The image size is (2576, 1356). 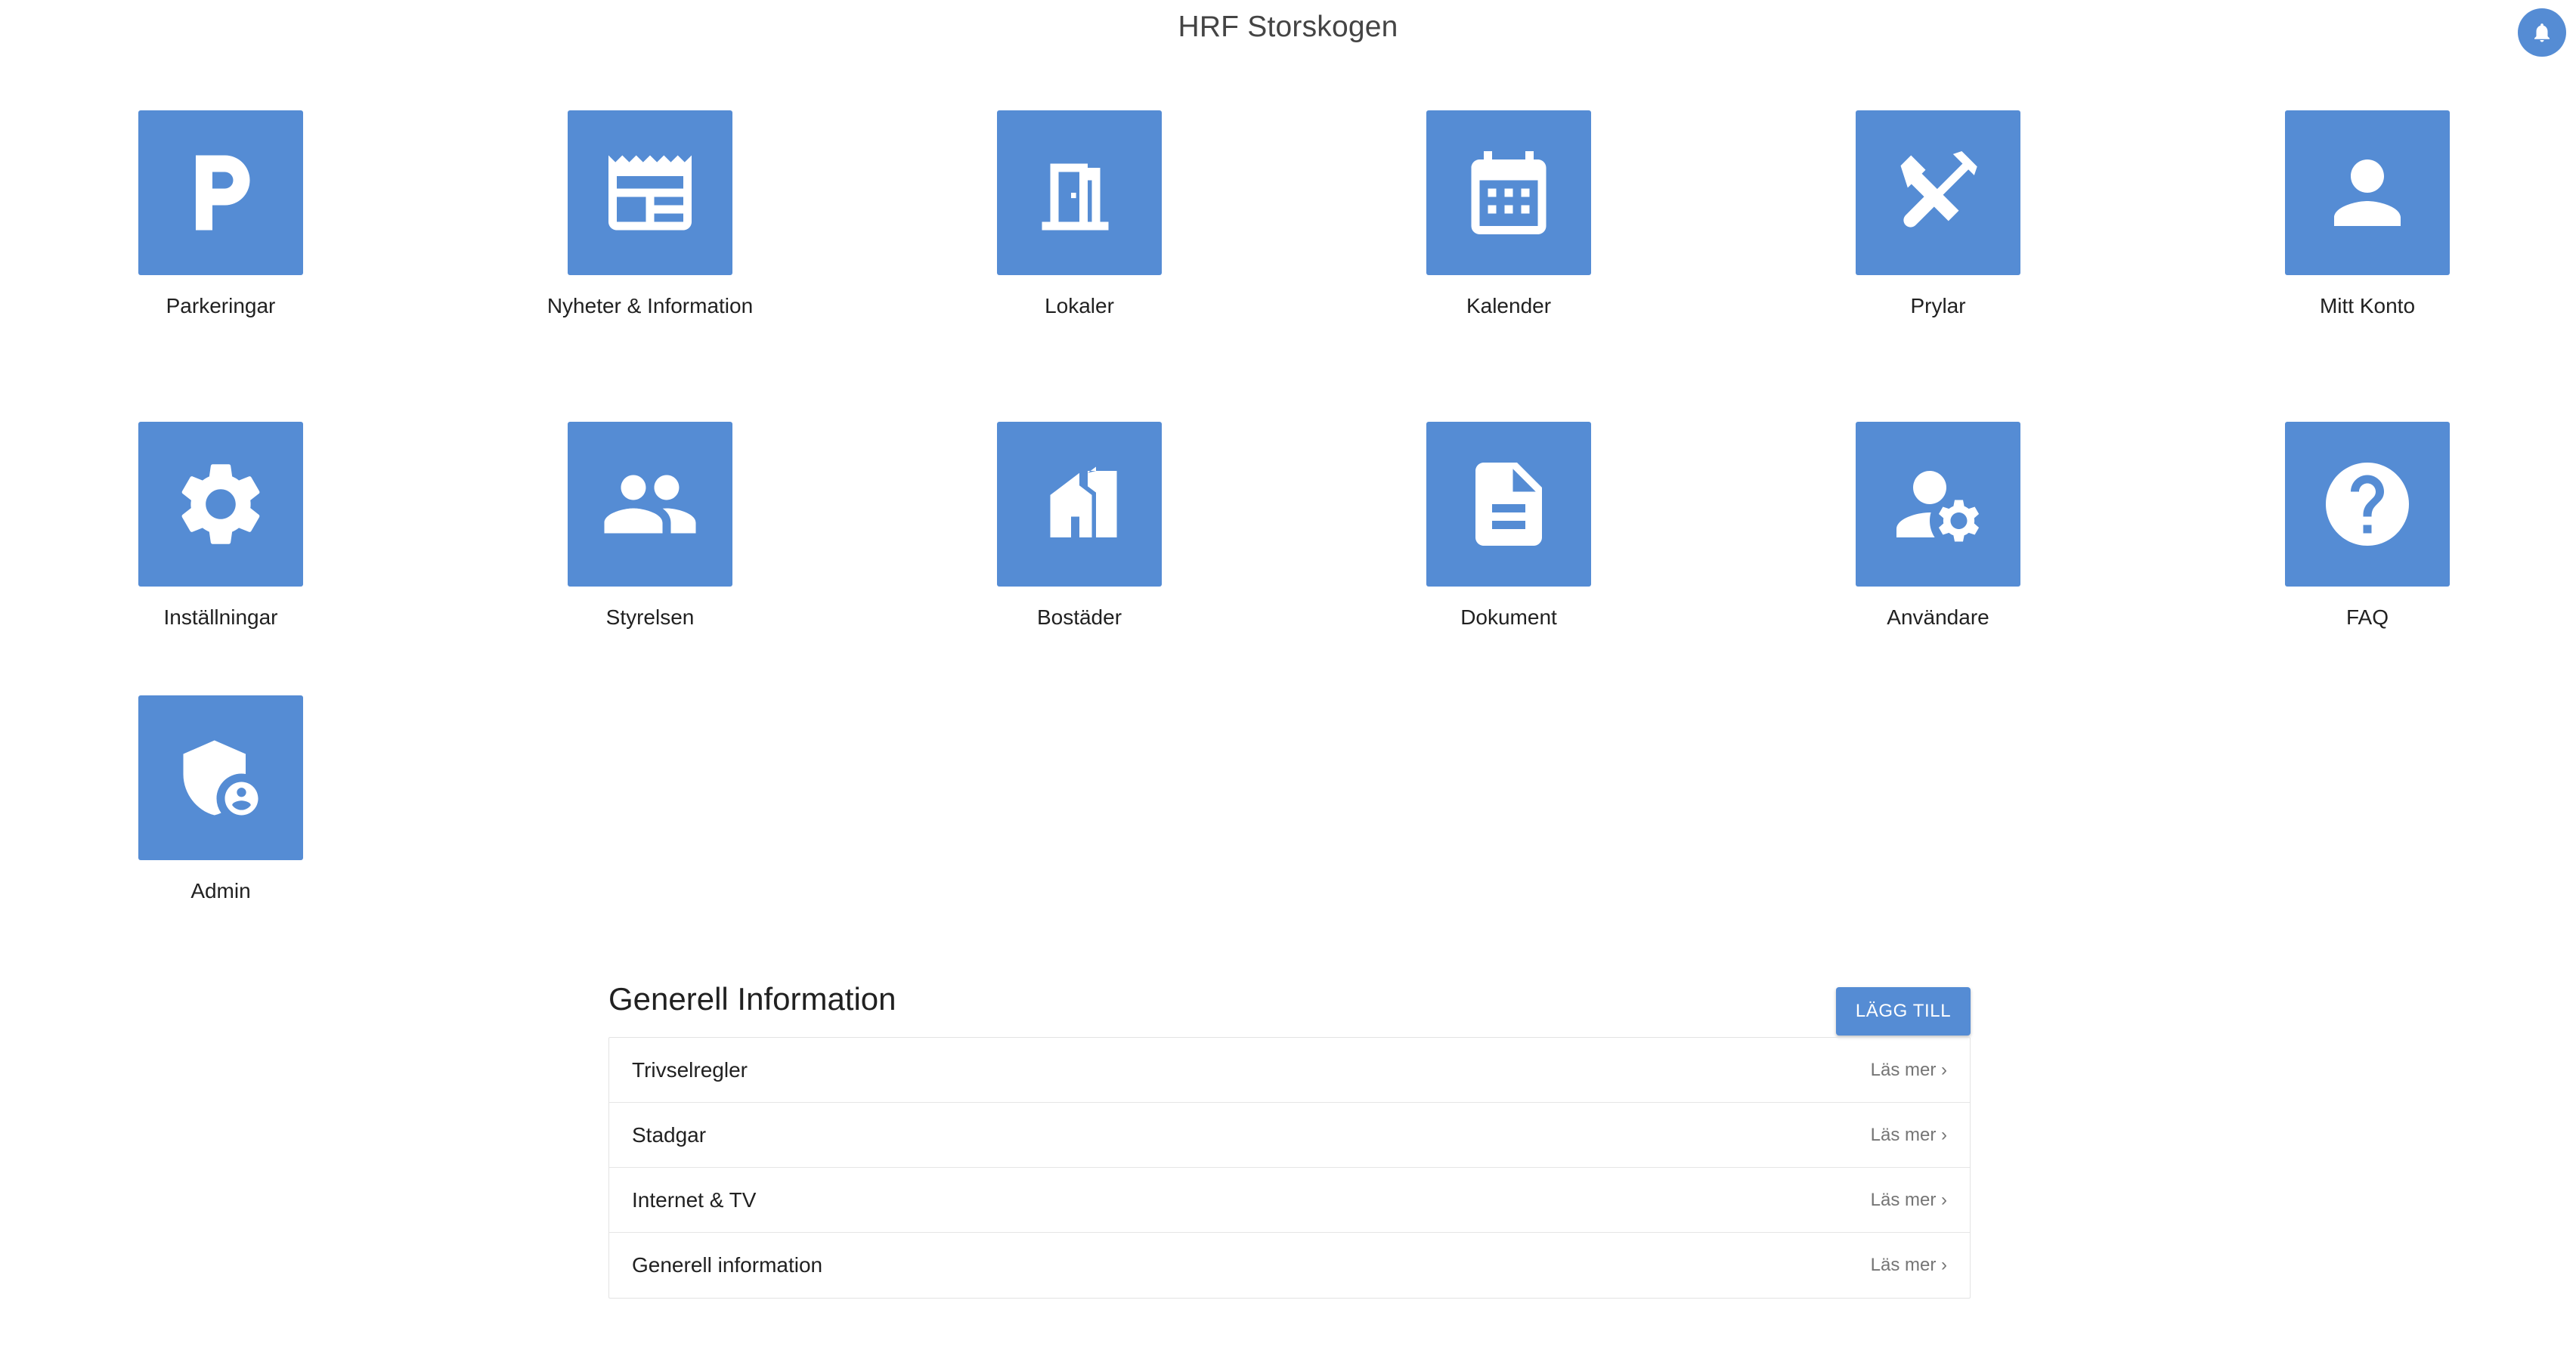 I want to click on tile-anvandare: Användare, so click(x=1938, y=529).